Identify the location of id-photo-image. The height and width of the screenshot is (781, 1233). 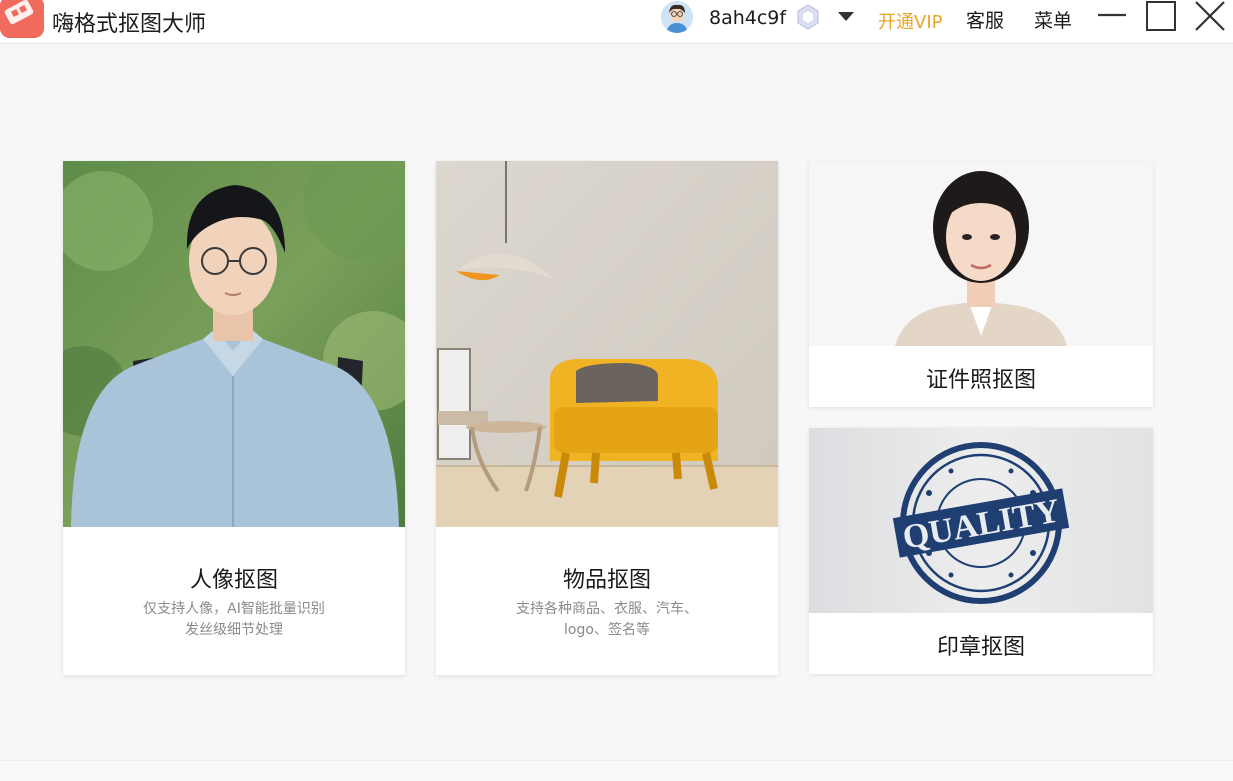
(981, 253).